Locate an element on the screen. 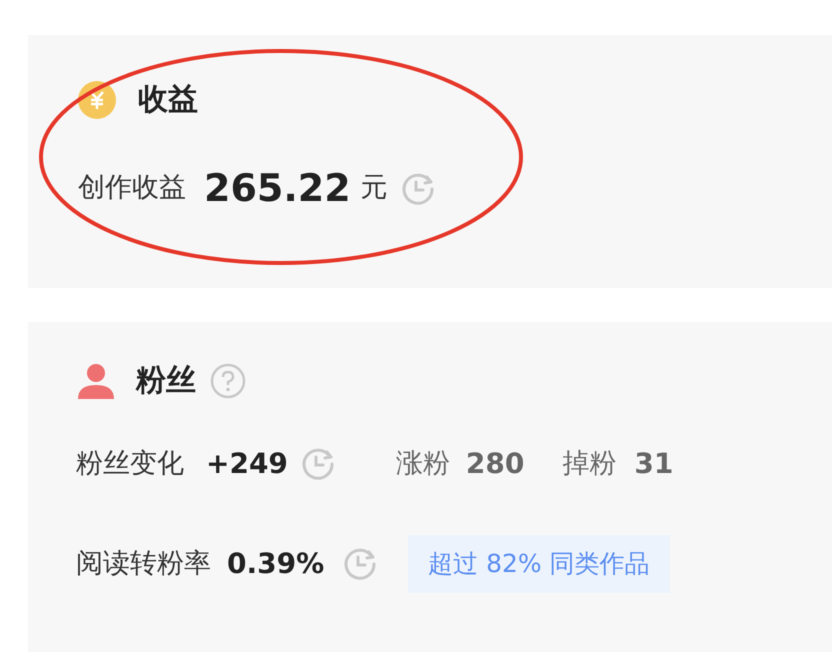 Image resolution: width=832 pixels, height=656 pixels. section-title: 粉丝 is located at coordinates (166, 381).